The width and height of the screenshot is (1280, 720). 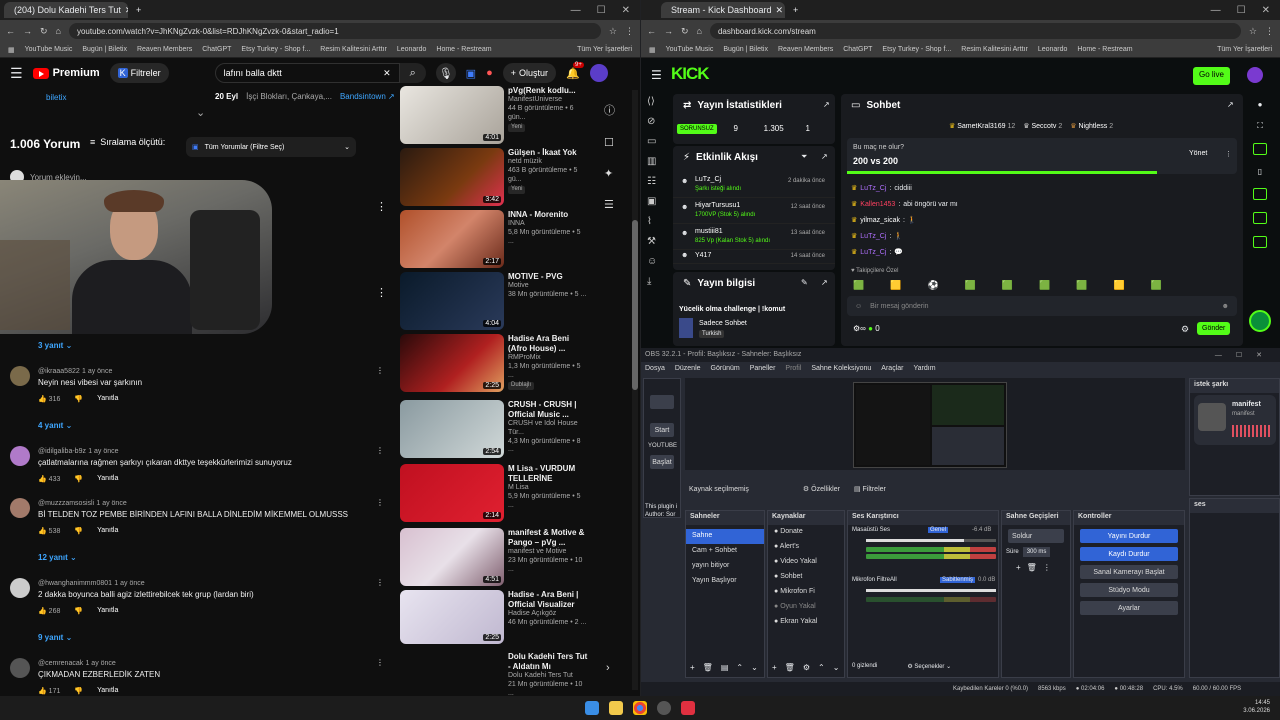 What do you see at coordinates (548, 614) in the screenshot?
I see `video-channel: Hadise Açıkgöz` at bounding box center [548, 614].